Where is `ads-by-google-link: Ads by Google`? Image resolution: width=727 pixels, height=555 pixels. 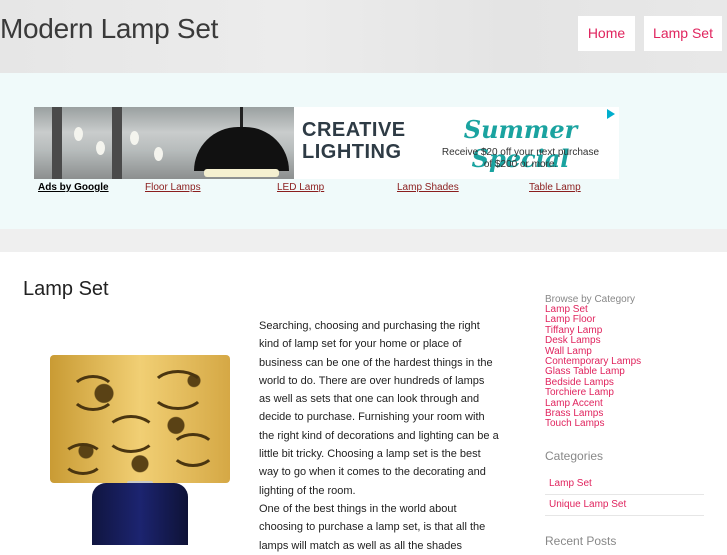
ads-by-google-link: Ads by Google is located at coordinates (73, 187).